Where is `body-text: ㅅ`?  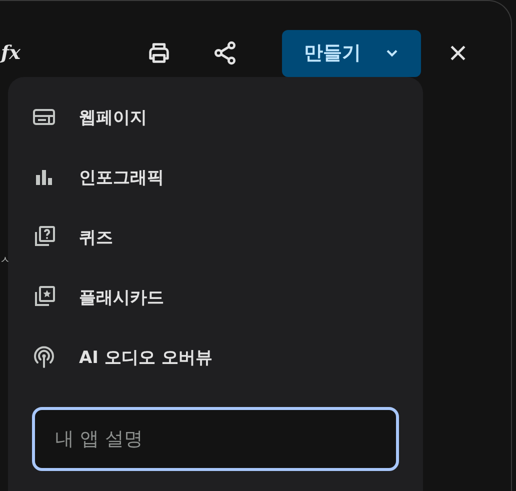 body-text: ㅅ is located at coordinates (5, 260).